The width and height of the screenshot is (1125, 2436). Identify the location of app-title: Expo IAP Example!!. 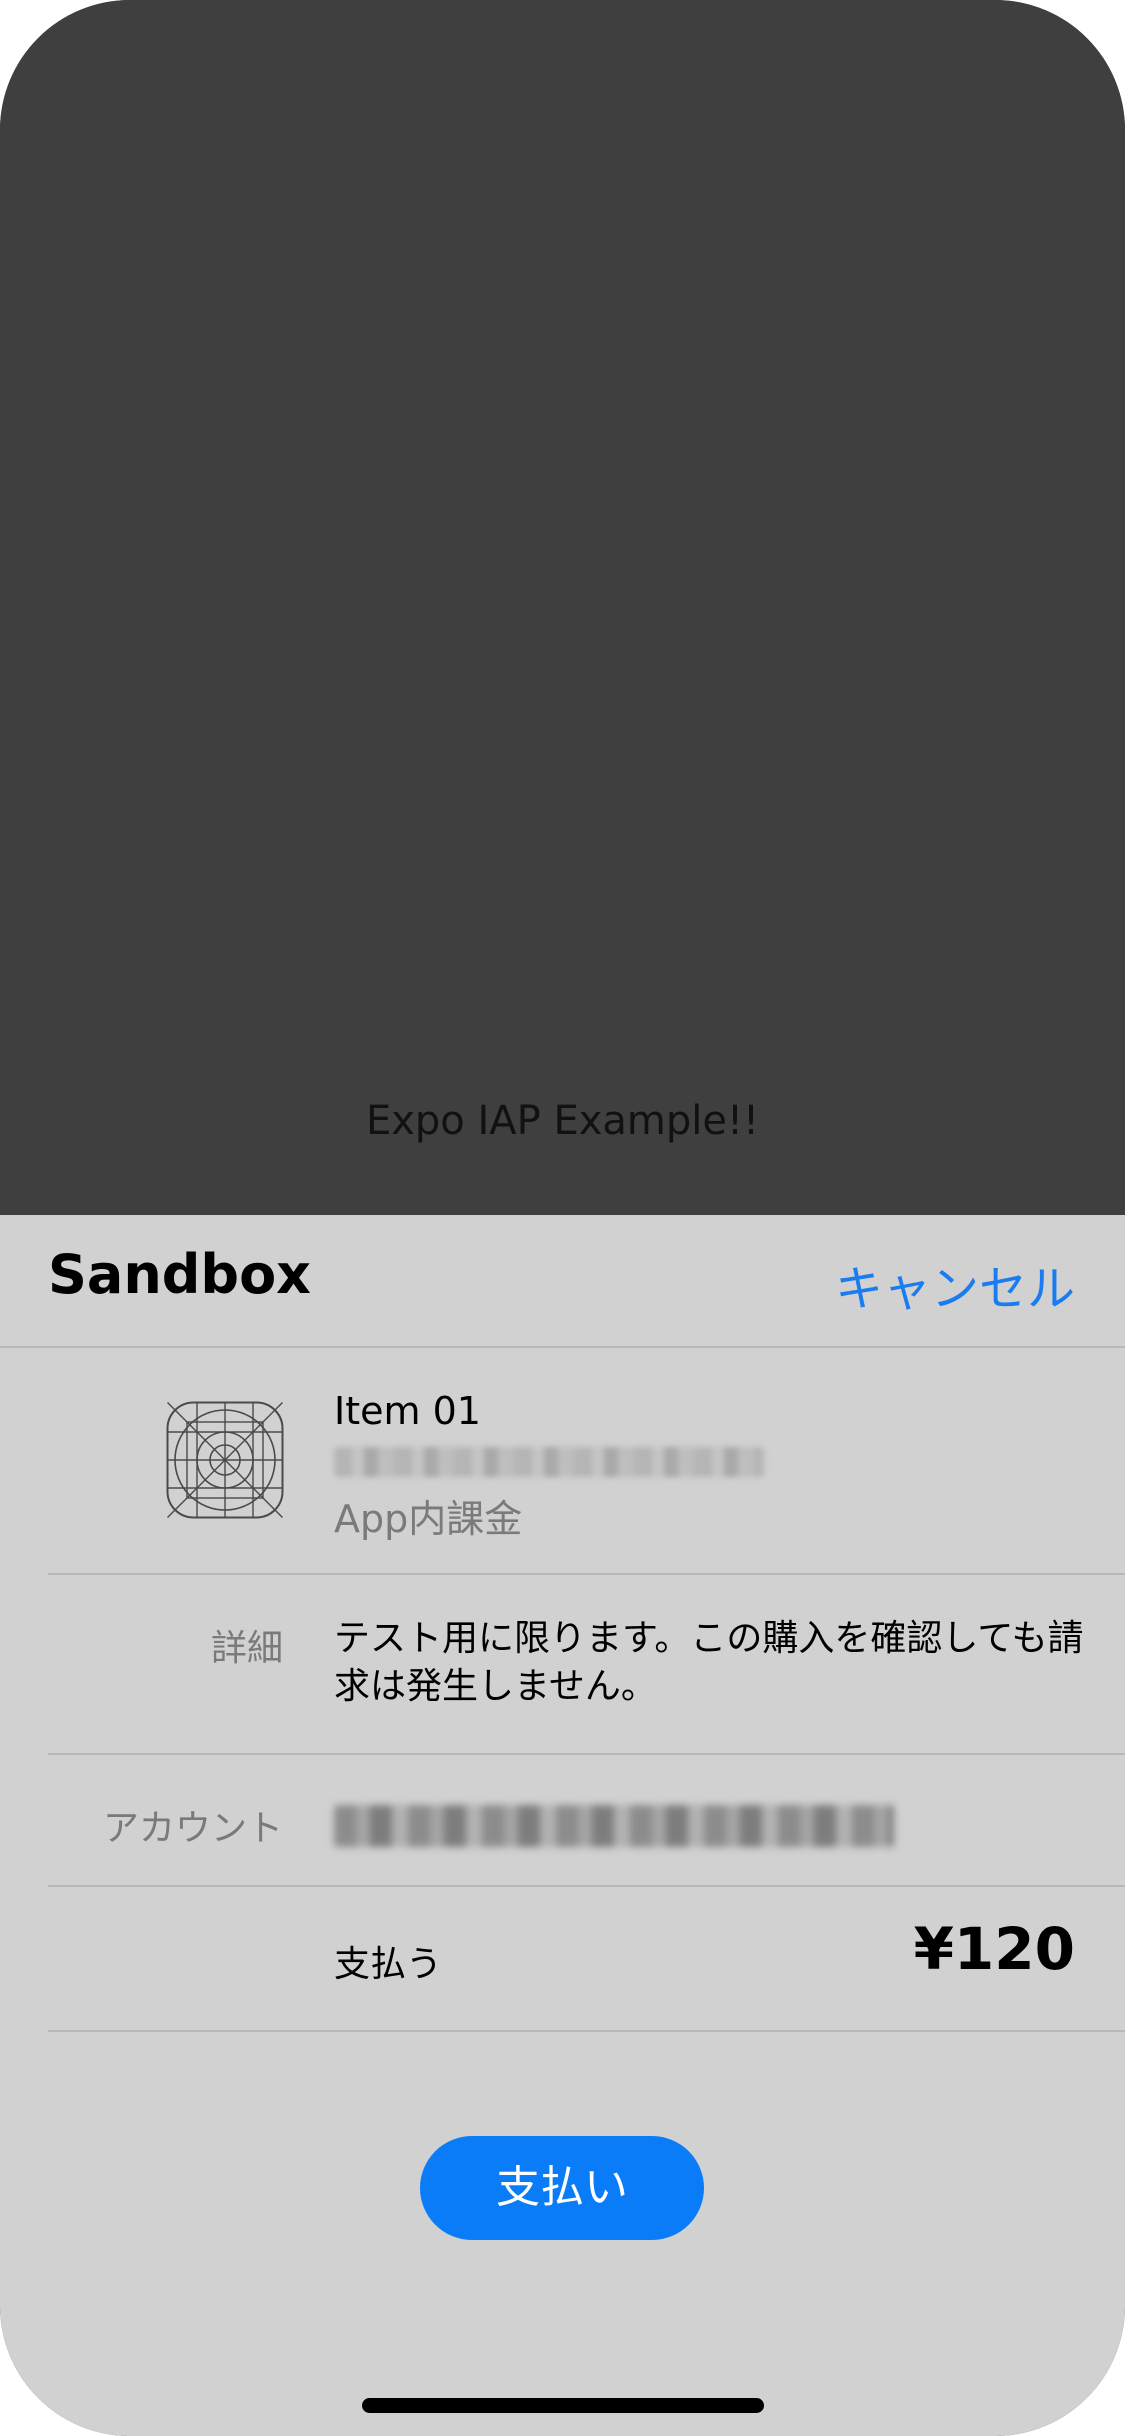
(562, 1121).